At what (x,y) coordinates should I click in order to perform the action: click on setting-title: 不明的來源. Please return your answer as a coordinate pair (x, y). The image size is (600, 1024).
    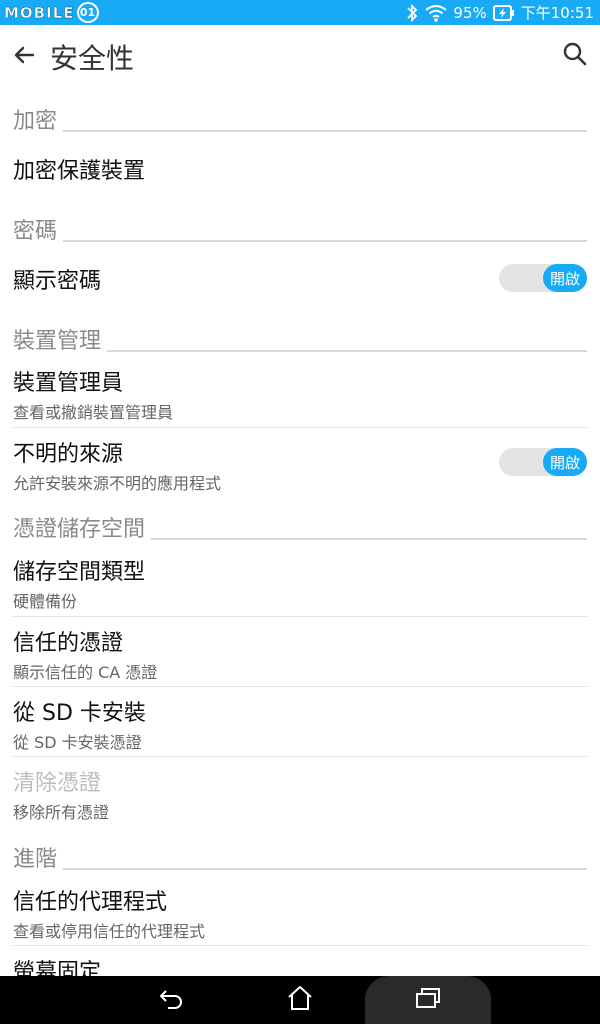
    Looking at the image, I should click on (68, 454).